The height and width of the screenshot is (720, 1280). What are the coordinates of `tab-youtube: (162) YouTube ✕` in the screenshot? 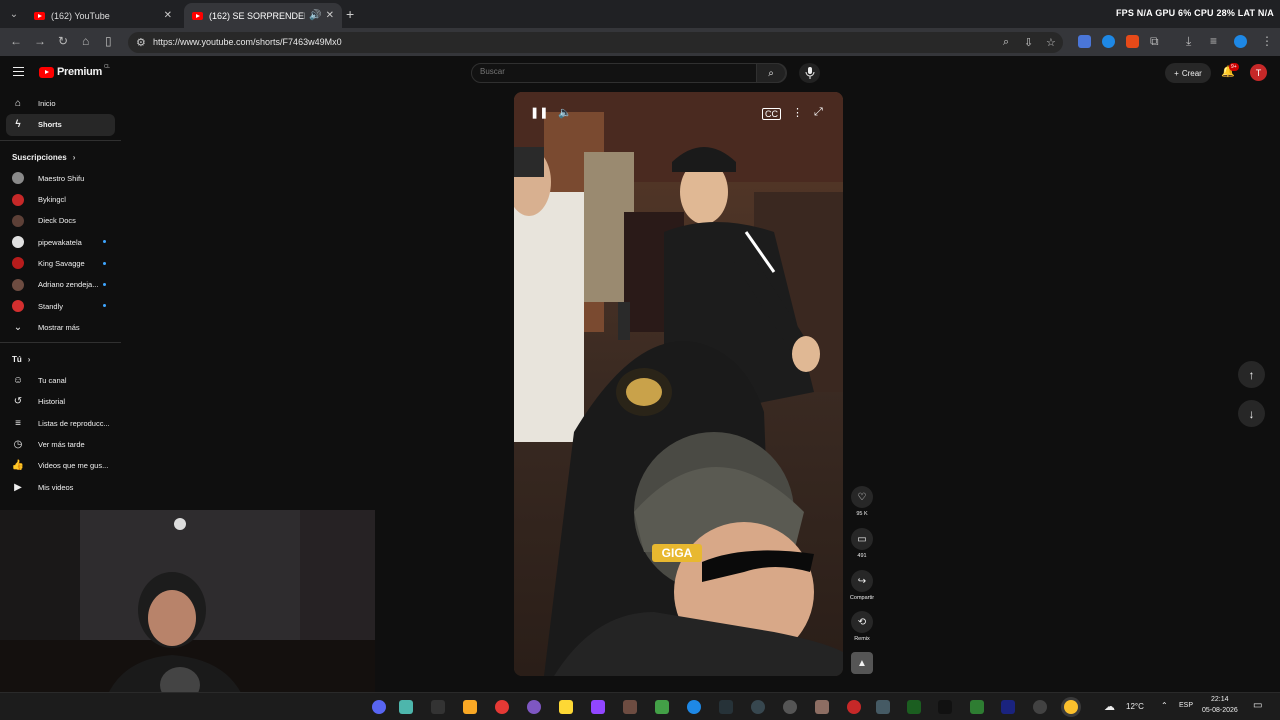 It's located at (103, 15).